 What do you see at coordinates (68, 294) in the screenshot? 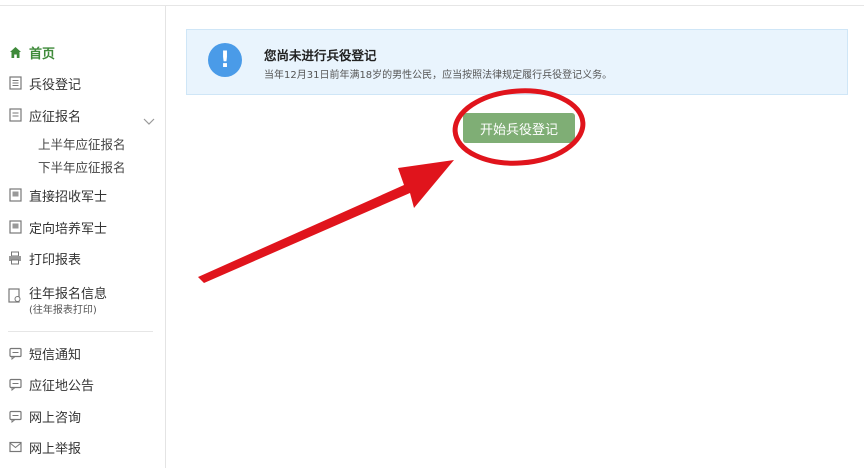
I see `sidebar-item-label: 往年报名信息` at bounding box center [68, 294].